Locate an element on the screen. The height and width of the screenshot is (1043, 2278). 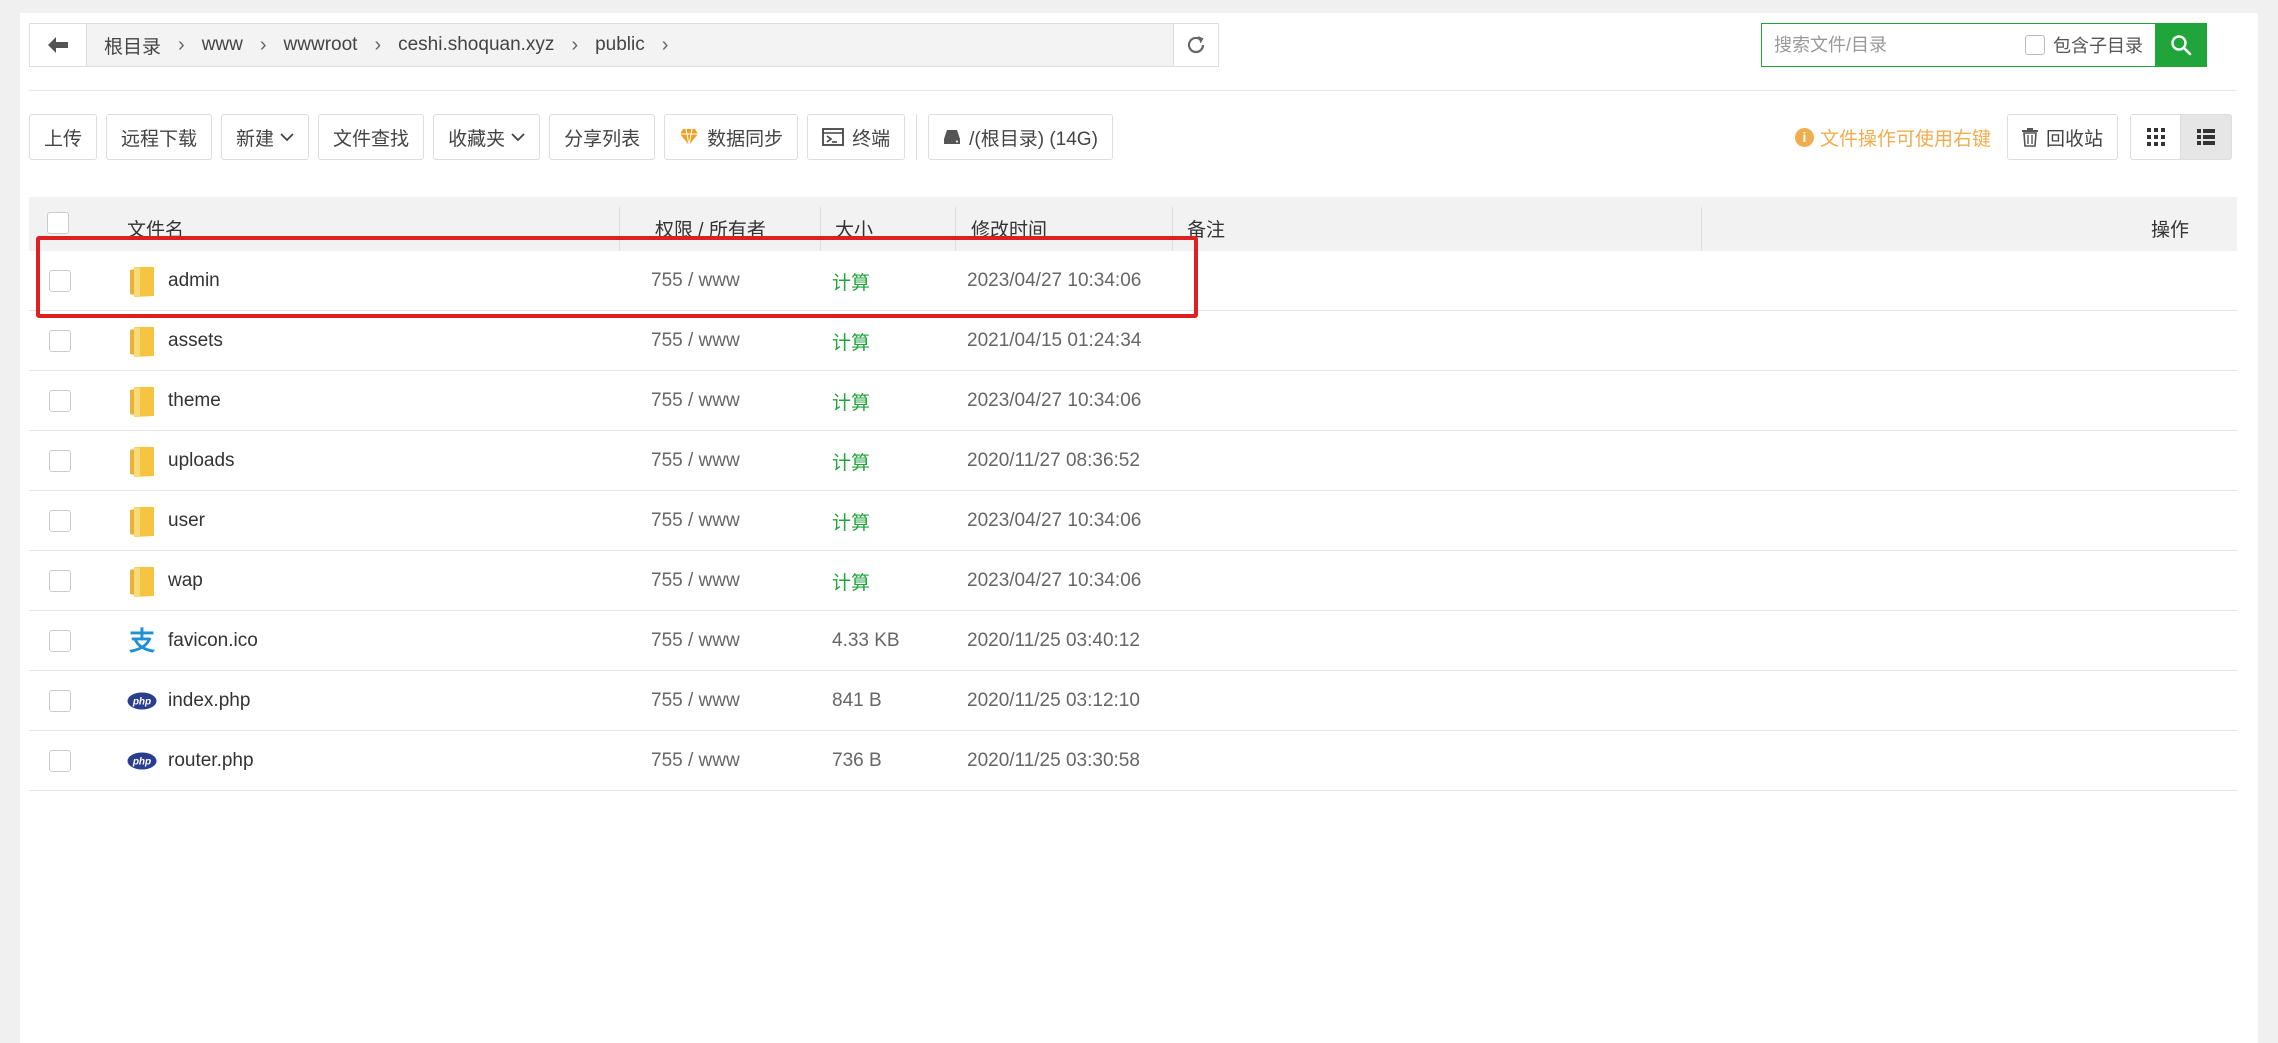
grid-icon is located at coordinates (2155, 137).